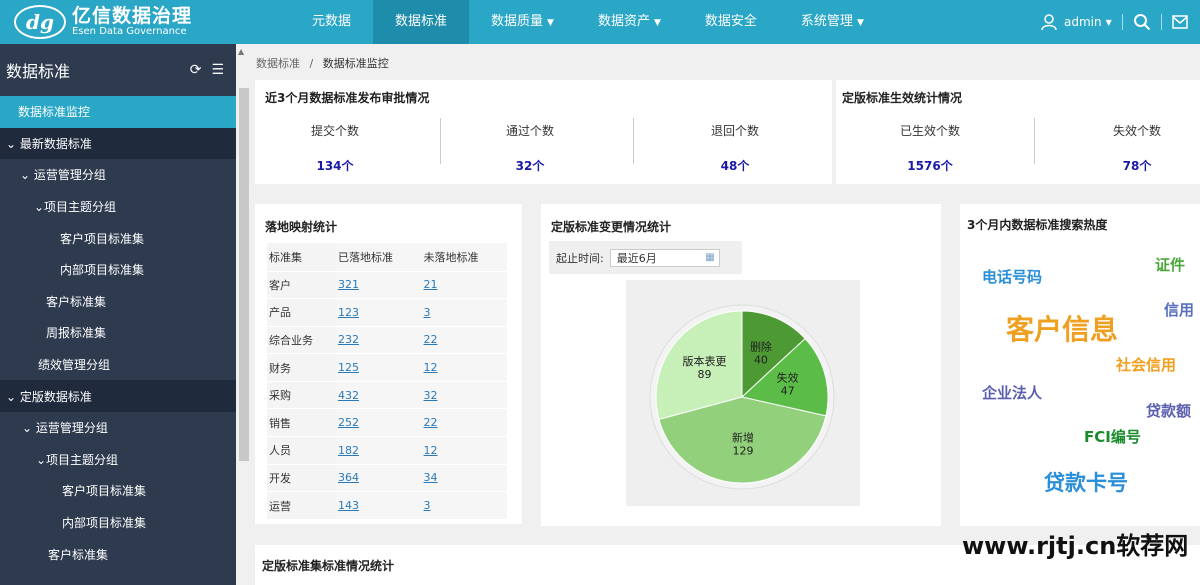 This screenshot has height=585, width=1200. Describe the element at coordinates (1180, 22) in the screenshot. I see `mail-icon` at that location.